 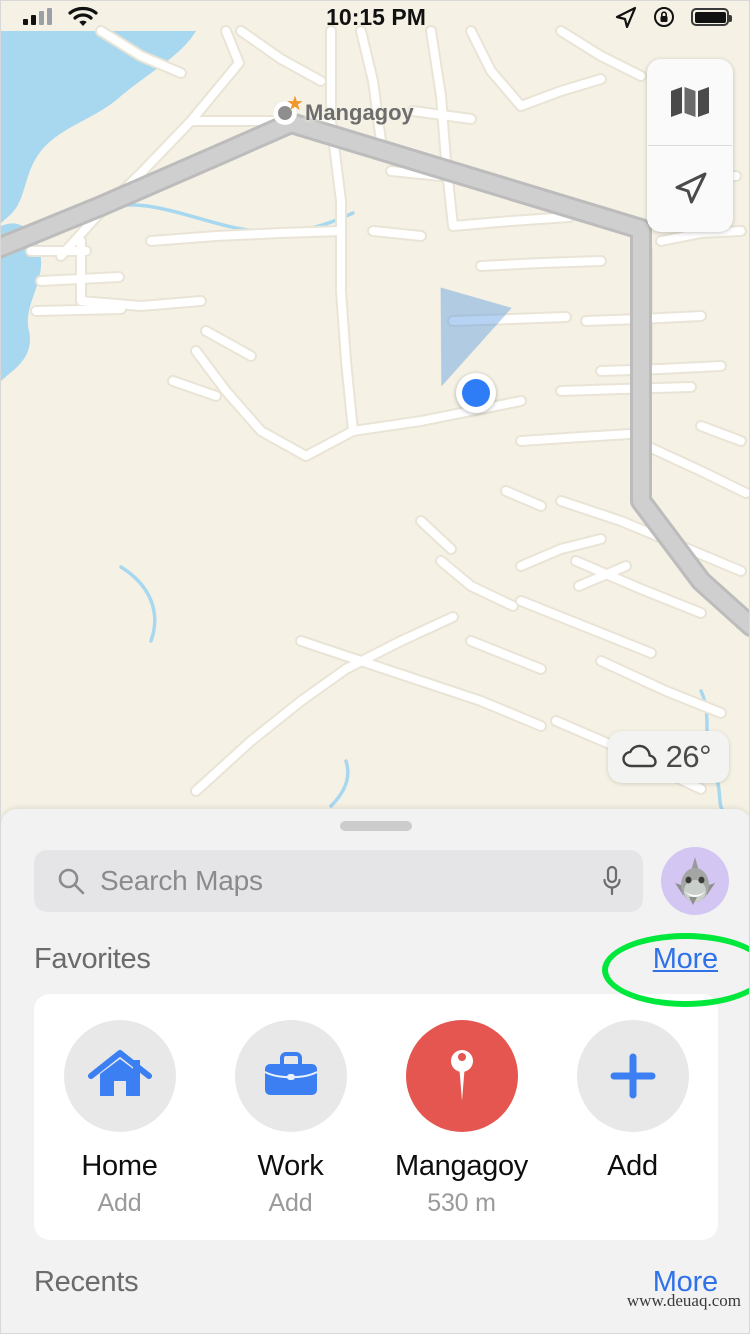 I want to click on map-poi-label: ★ Mangagoy, so click(x=343, y=110).